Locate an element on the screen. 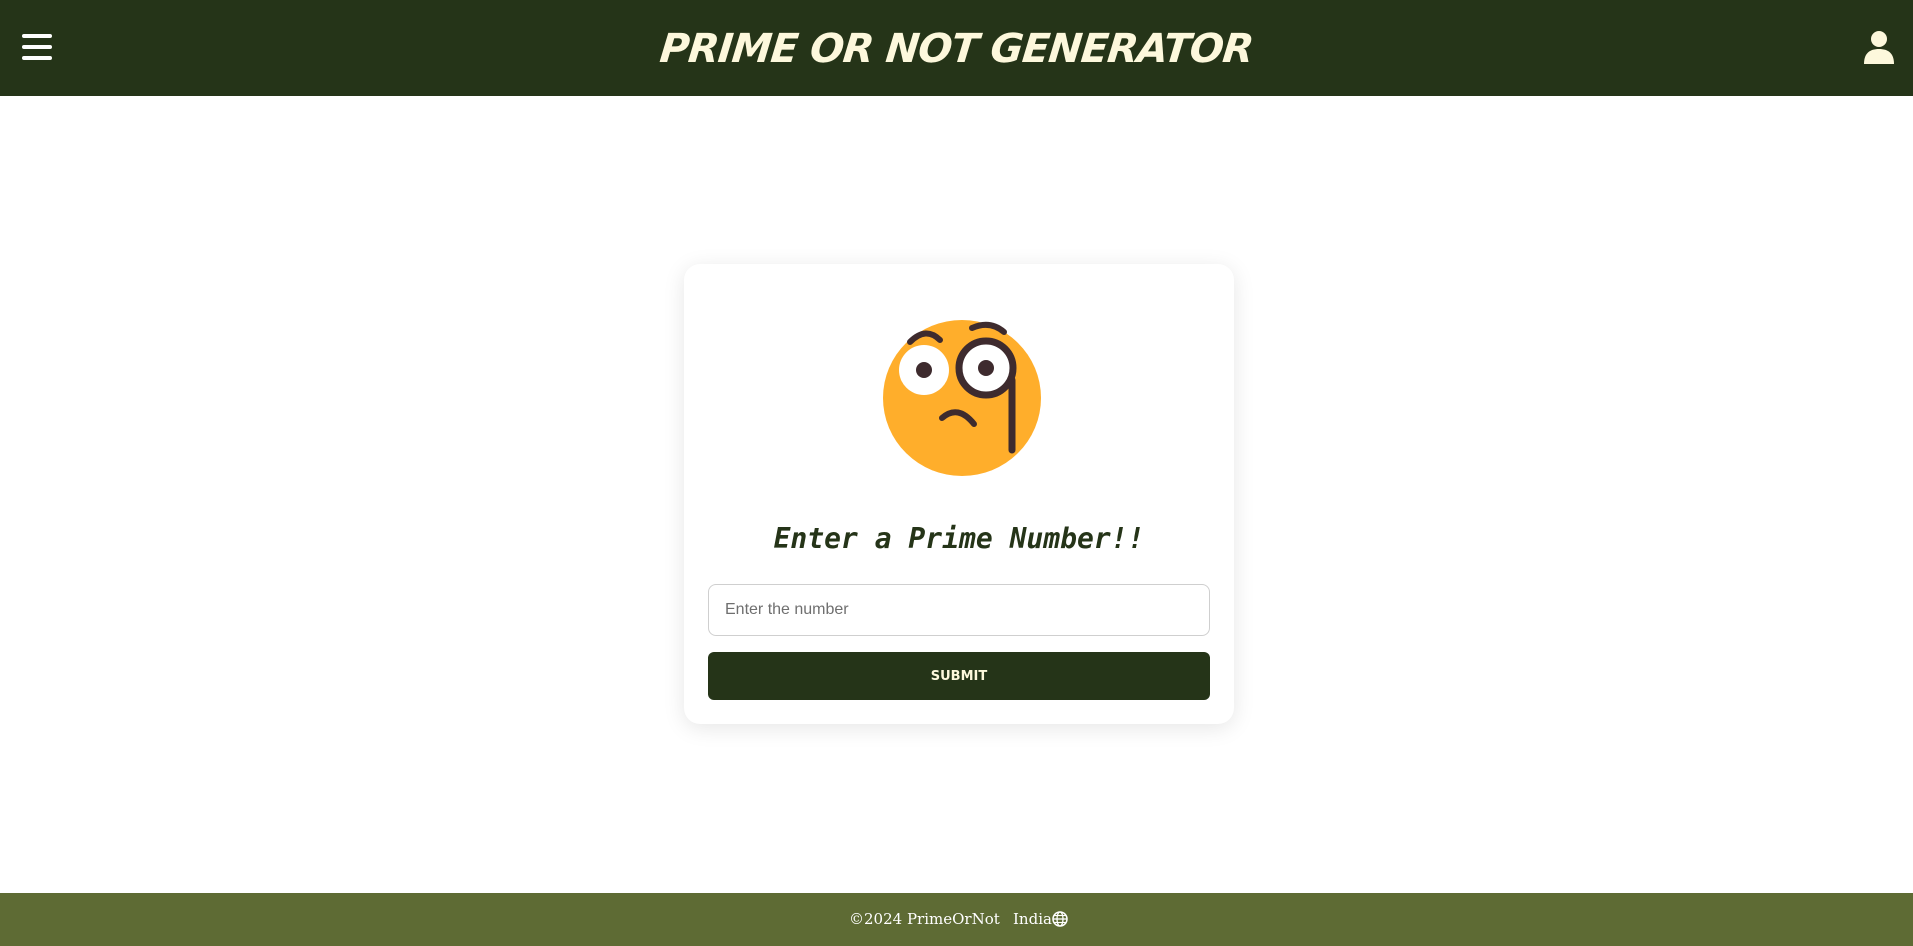  submit-button: SUBMIT is located at coordinates (959, 676).